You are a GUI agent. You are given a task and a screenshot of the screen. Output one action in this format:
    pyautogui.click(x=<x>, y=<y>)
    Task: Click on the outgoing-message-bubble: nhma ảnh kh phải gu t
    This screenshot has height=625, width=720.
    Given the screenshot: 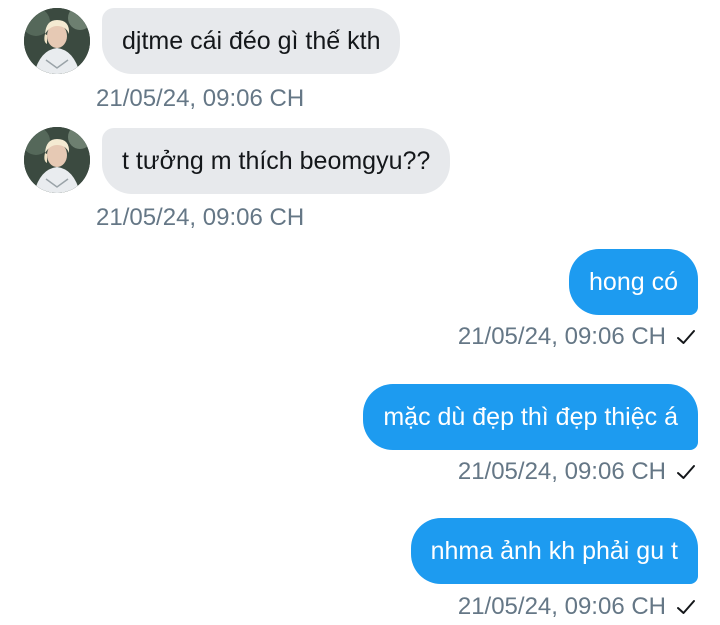 What is the action you would take?
    pyautogui.click(x=554, y=551)
    